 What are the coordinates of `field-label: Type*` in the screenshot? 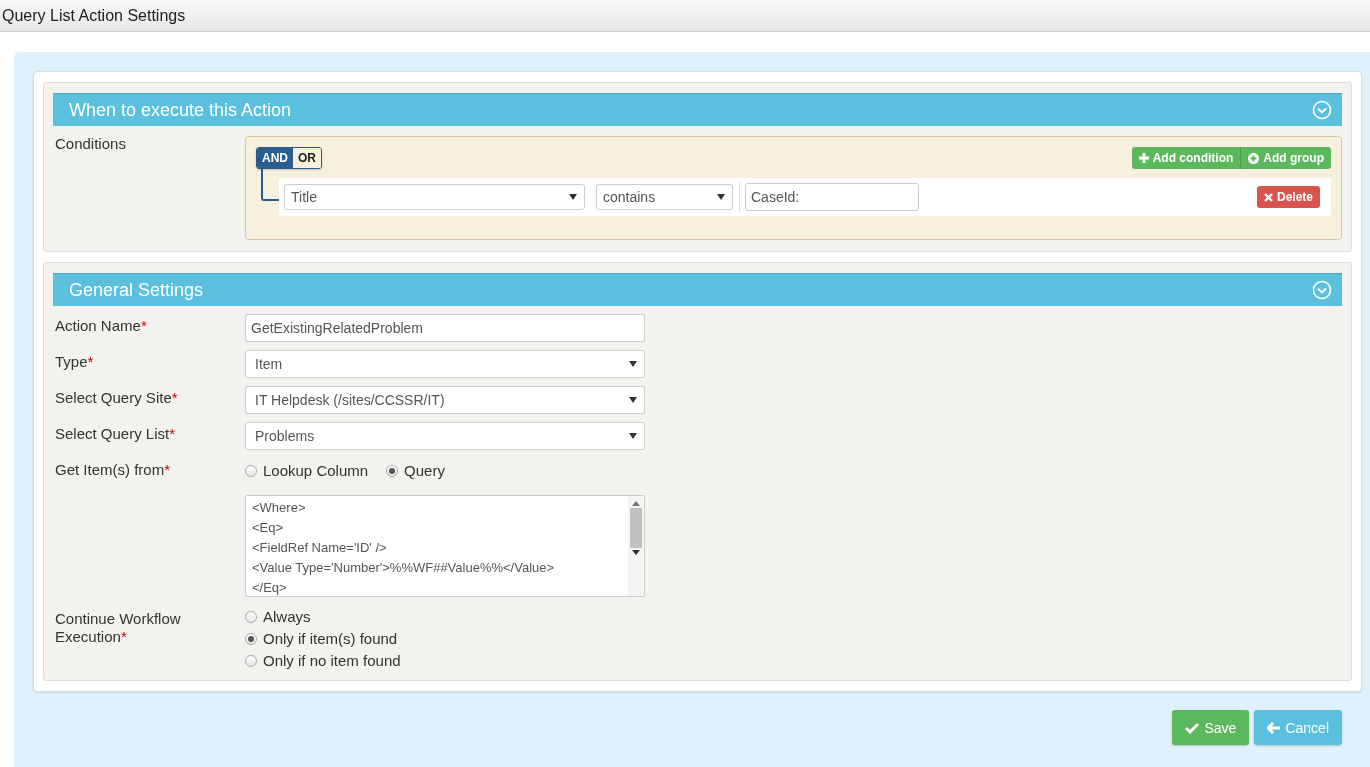 It's located at (74, 361).